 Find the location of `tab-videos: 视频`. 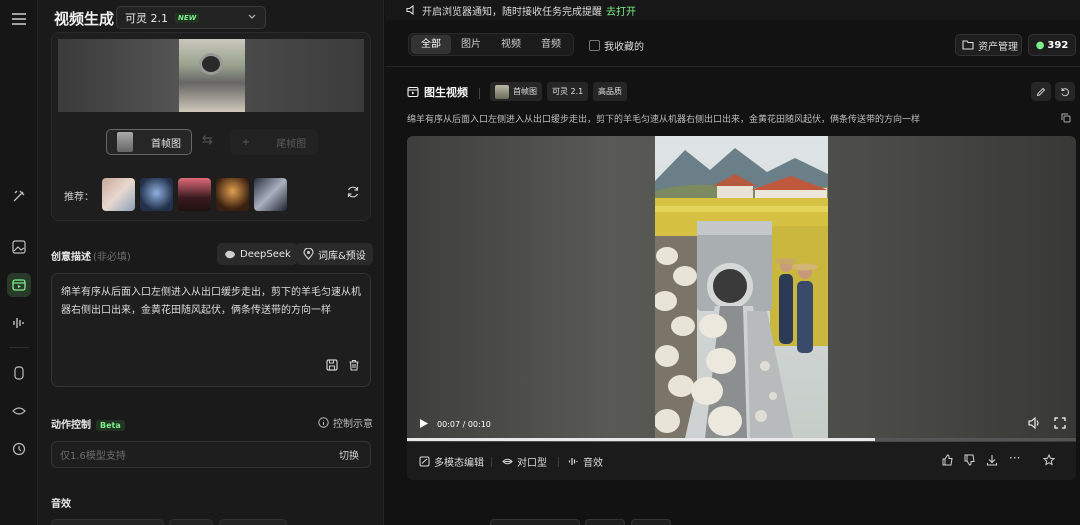

tab-videos: 视频 is located at coordinates (511, 44).